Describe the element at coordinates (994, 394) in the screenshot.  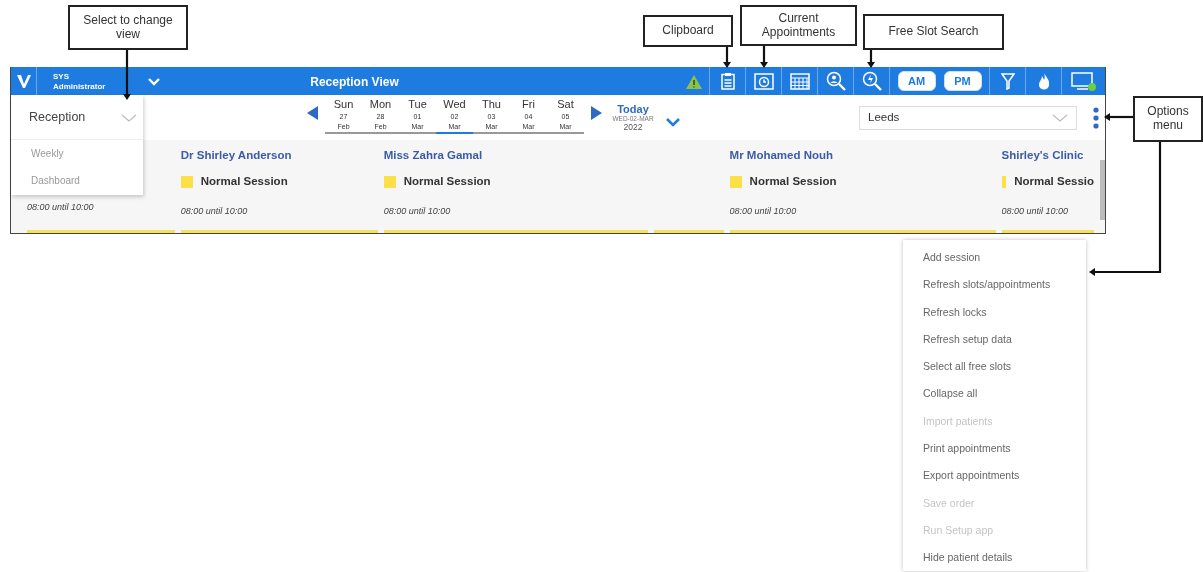
I see `menu-item: Collapse all` at that location.